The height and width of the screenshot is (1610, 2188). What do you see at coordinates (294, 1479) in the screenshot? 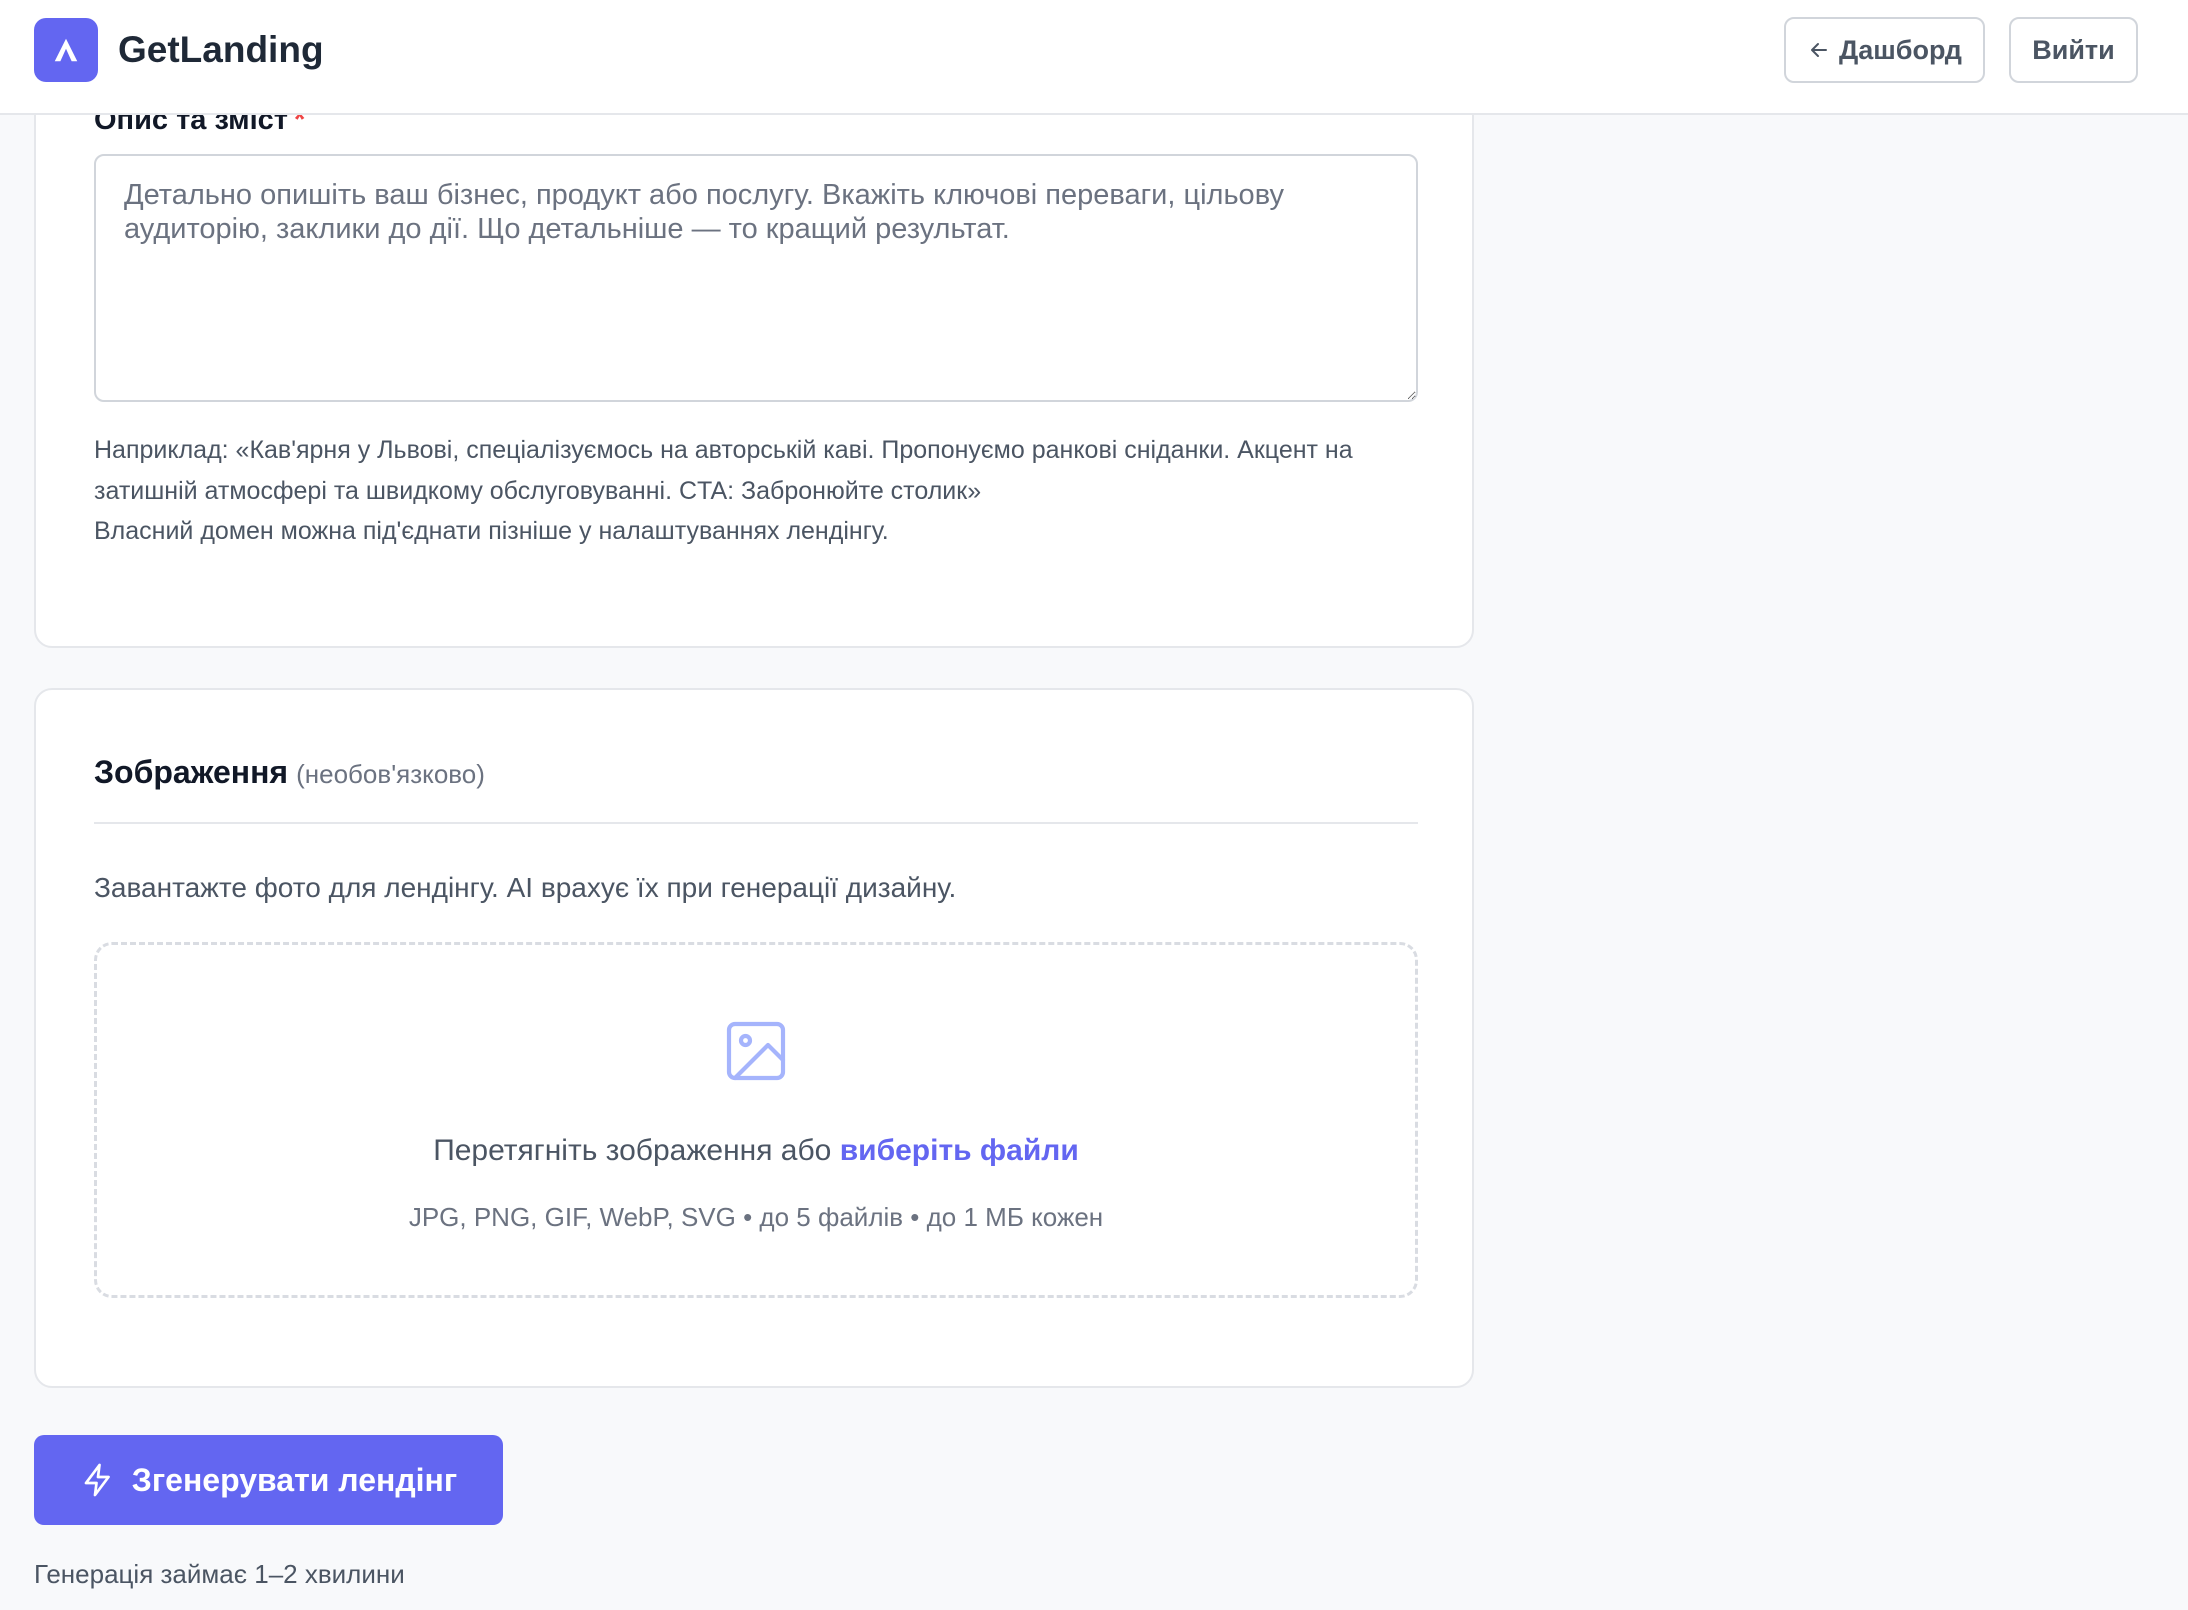
I see `generate-label: Згенерувати лендінг` at bounding box center [294, 1479].